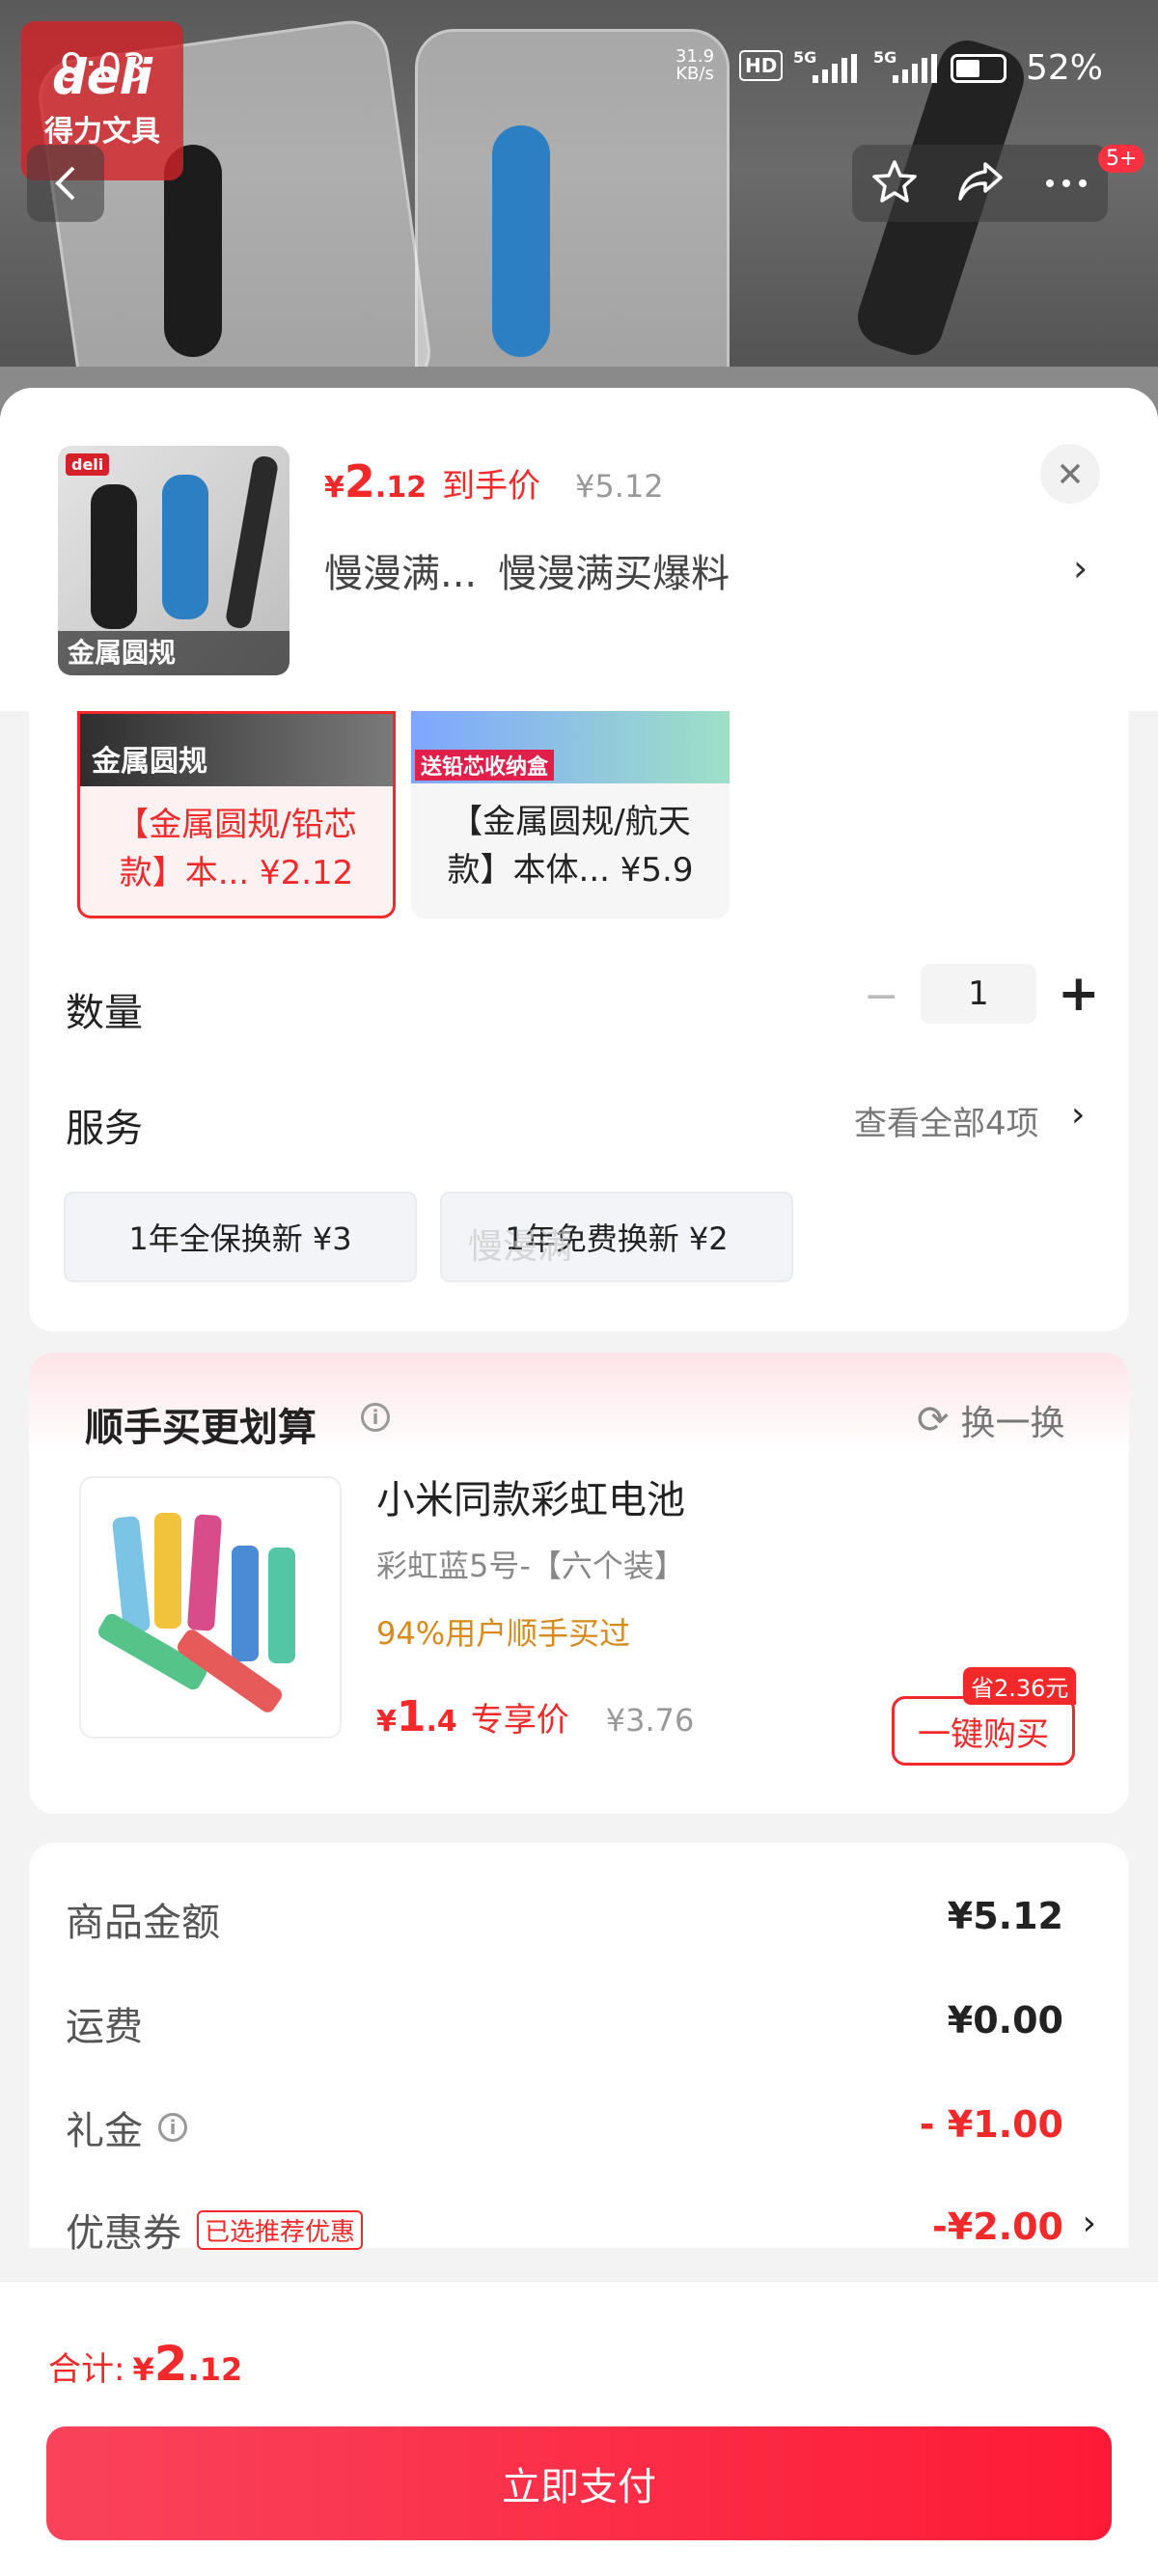 This screenshot has height=2576, width=1158. I want to click on share-icon, so click(981, 182).